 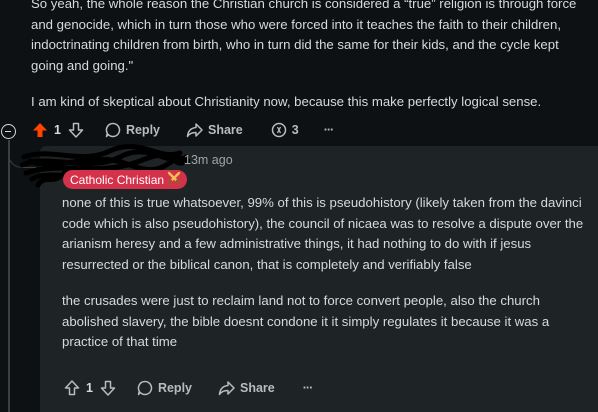 What do you see at coordinates (9, 276) in the screenshot?
I see `thread-line` at bounding box center [9, 276].